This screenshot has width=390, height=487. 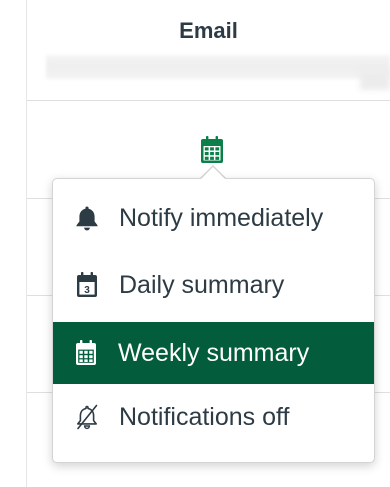 What do you see at coordinates (87, 290) in the screenshot?
I see `calendar-day-number: 3` at bounding box center [87, 290].